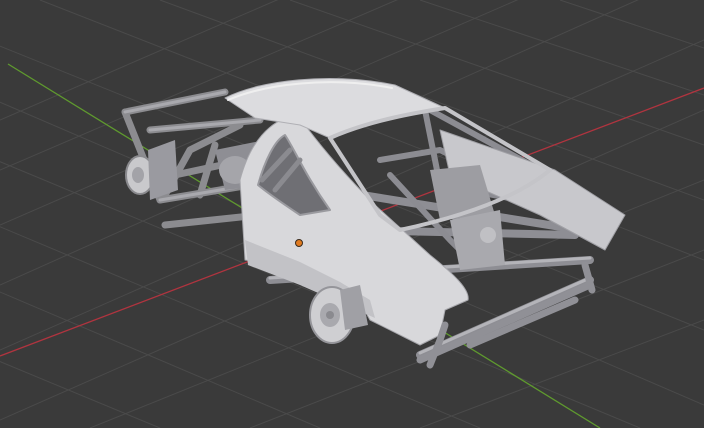 This screenshot has height=428, width=704. I want to click on origin-marker-icon, so click(299, 243).